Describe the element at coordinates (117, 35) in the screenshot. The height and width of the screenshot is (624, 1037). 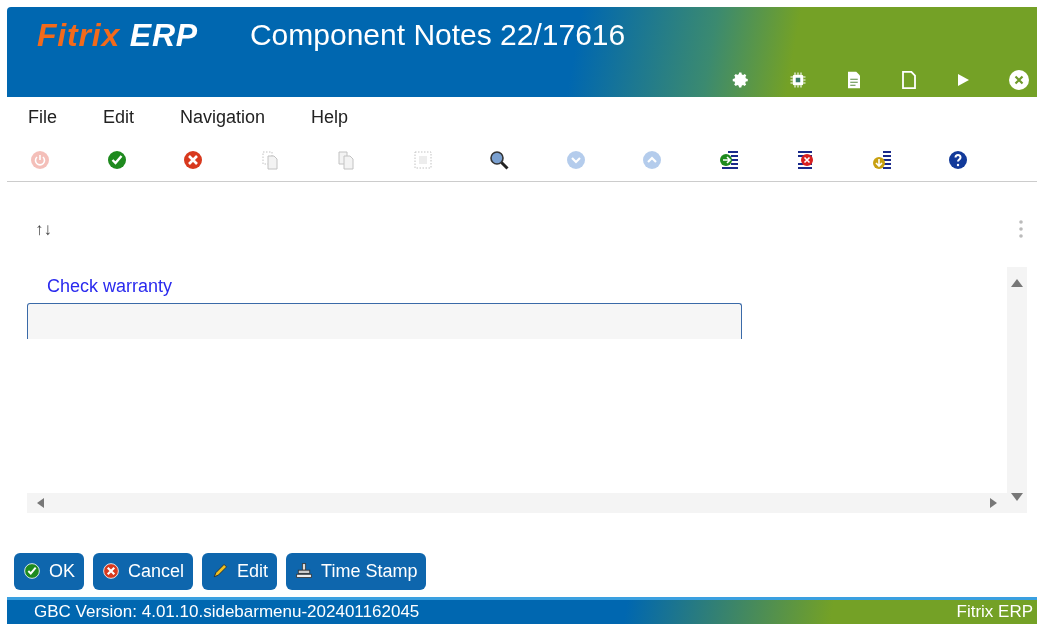
I see `logo: Fitrix ERP` at that location.